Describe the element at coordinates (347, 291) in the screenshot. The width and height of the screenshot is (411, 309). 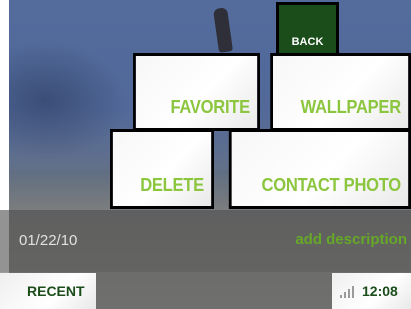
I see `signal-bars-icon` at that location.